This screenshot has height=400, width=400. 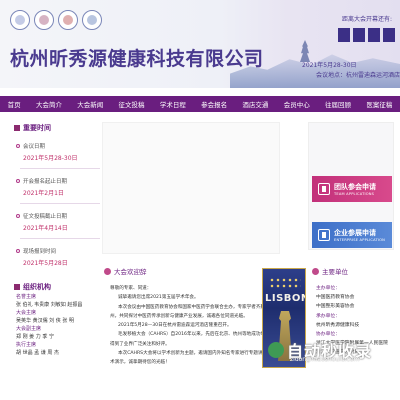 What do you see at coordinates (45, 217) in the screenshot?
I see `date-label: 征文投稿截止日期` at bounding box center [45, 217].